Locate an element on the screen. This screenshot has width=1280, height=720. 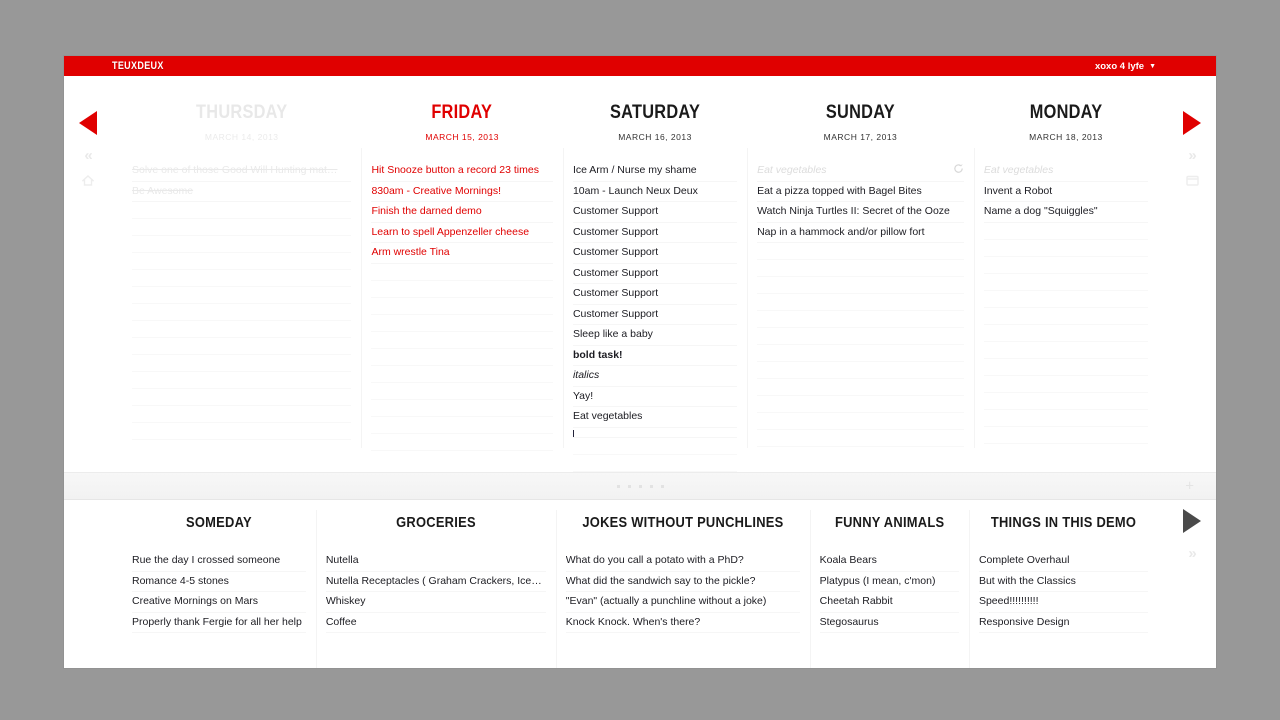
list-item: Coffee is located at coordinates (435, 623).